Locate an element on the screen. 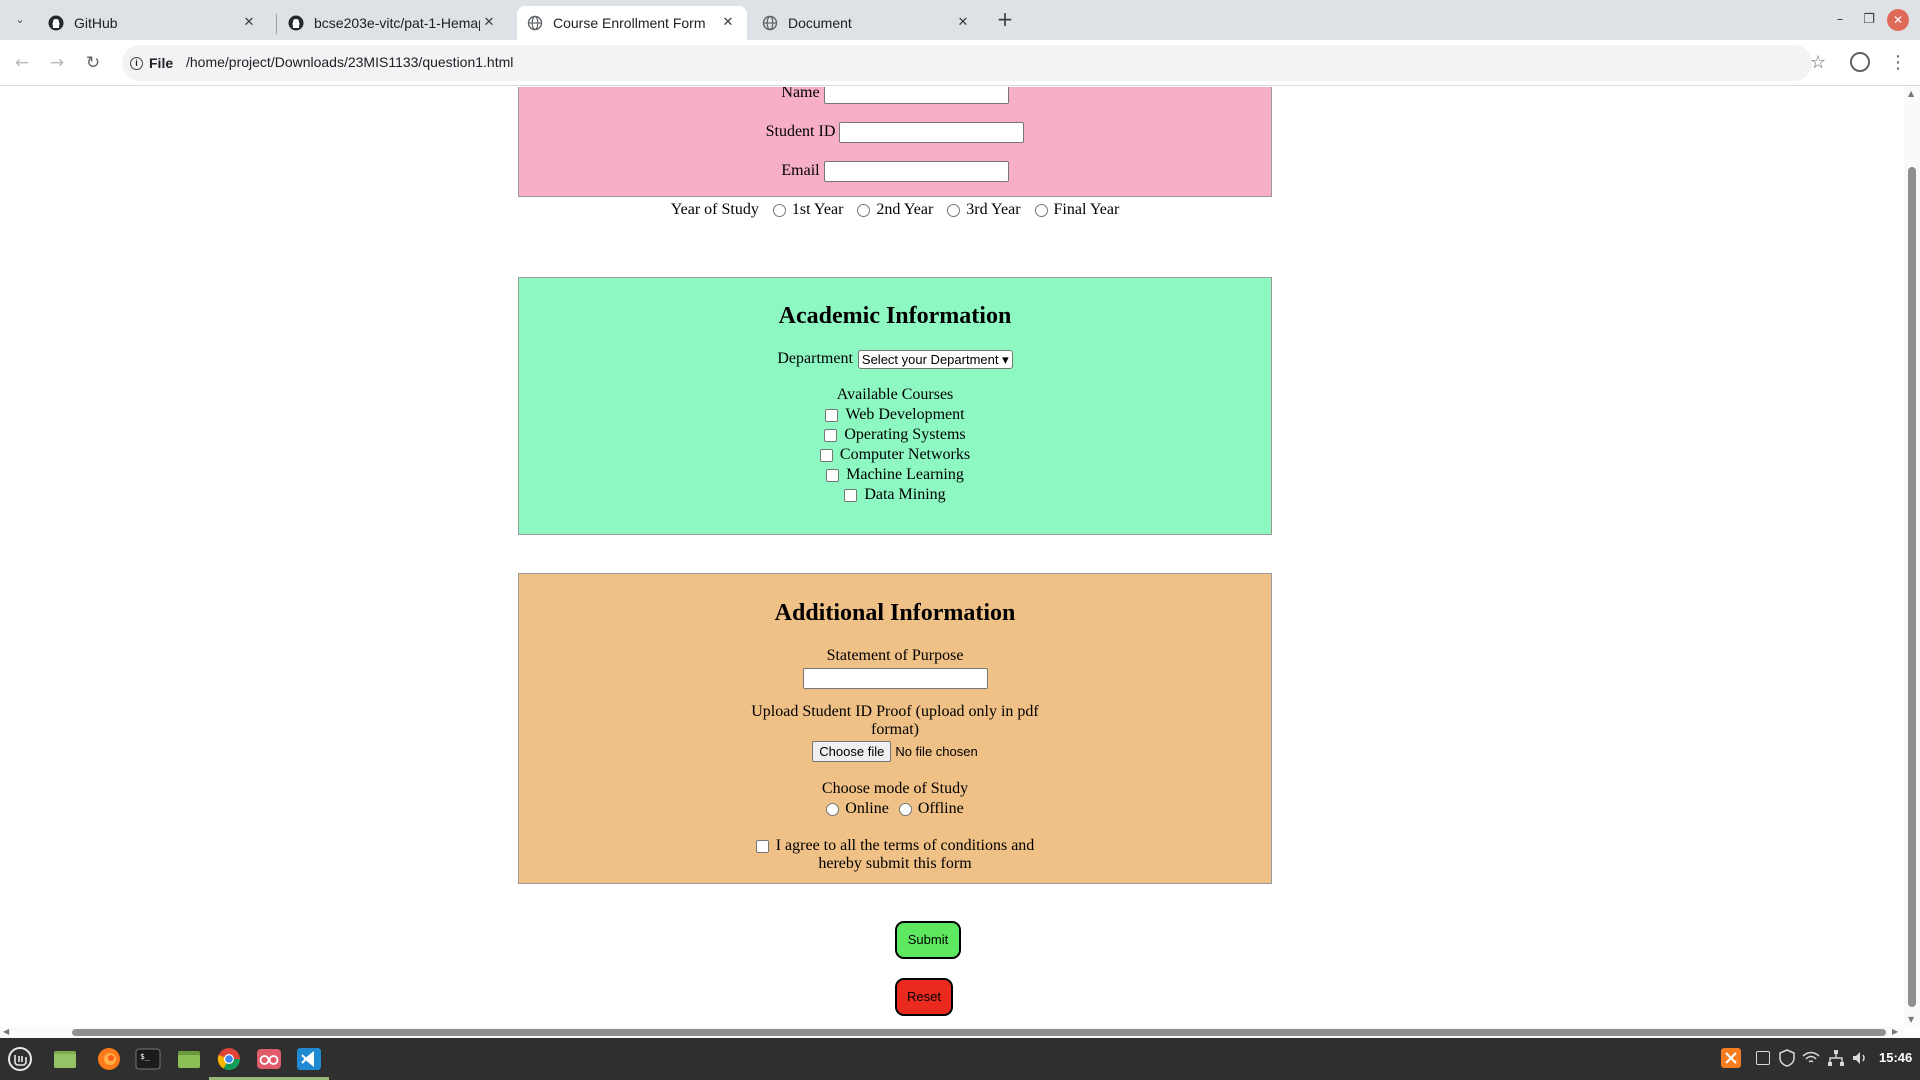  glasses-app-icon is located at coordinates (269, 1059).